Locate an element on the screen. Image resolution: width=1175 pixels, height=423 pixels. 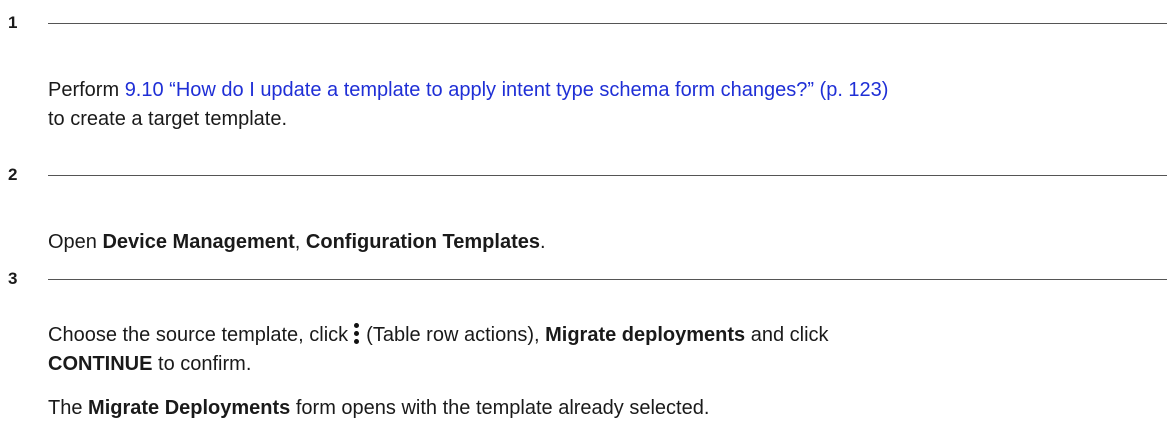
result-text: The is located at coordinates (68, 408).